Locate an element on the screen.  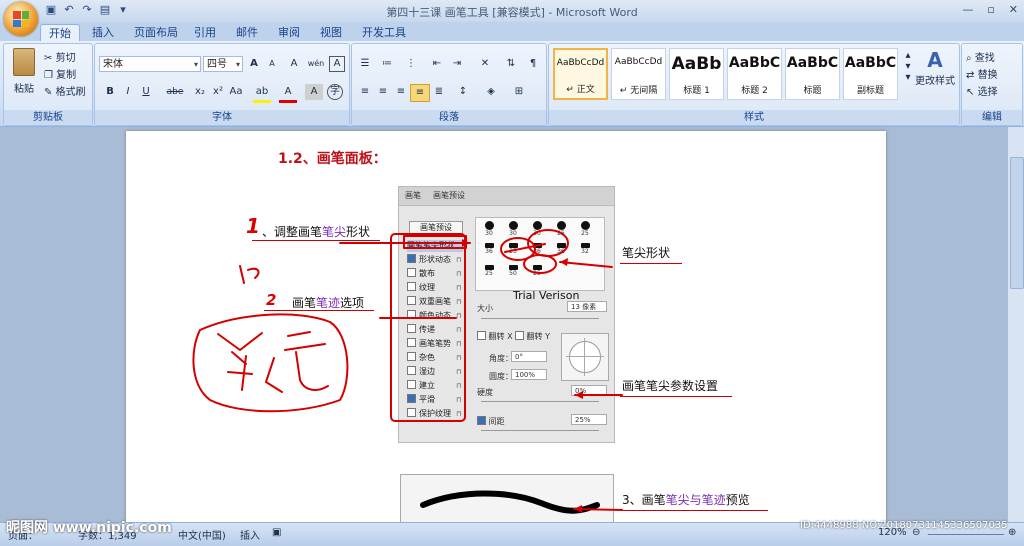
trial-text: Trial Verison is located at coordinates (546, 295).